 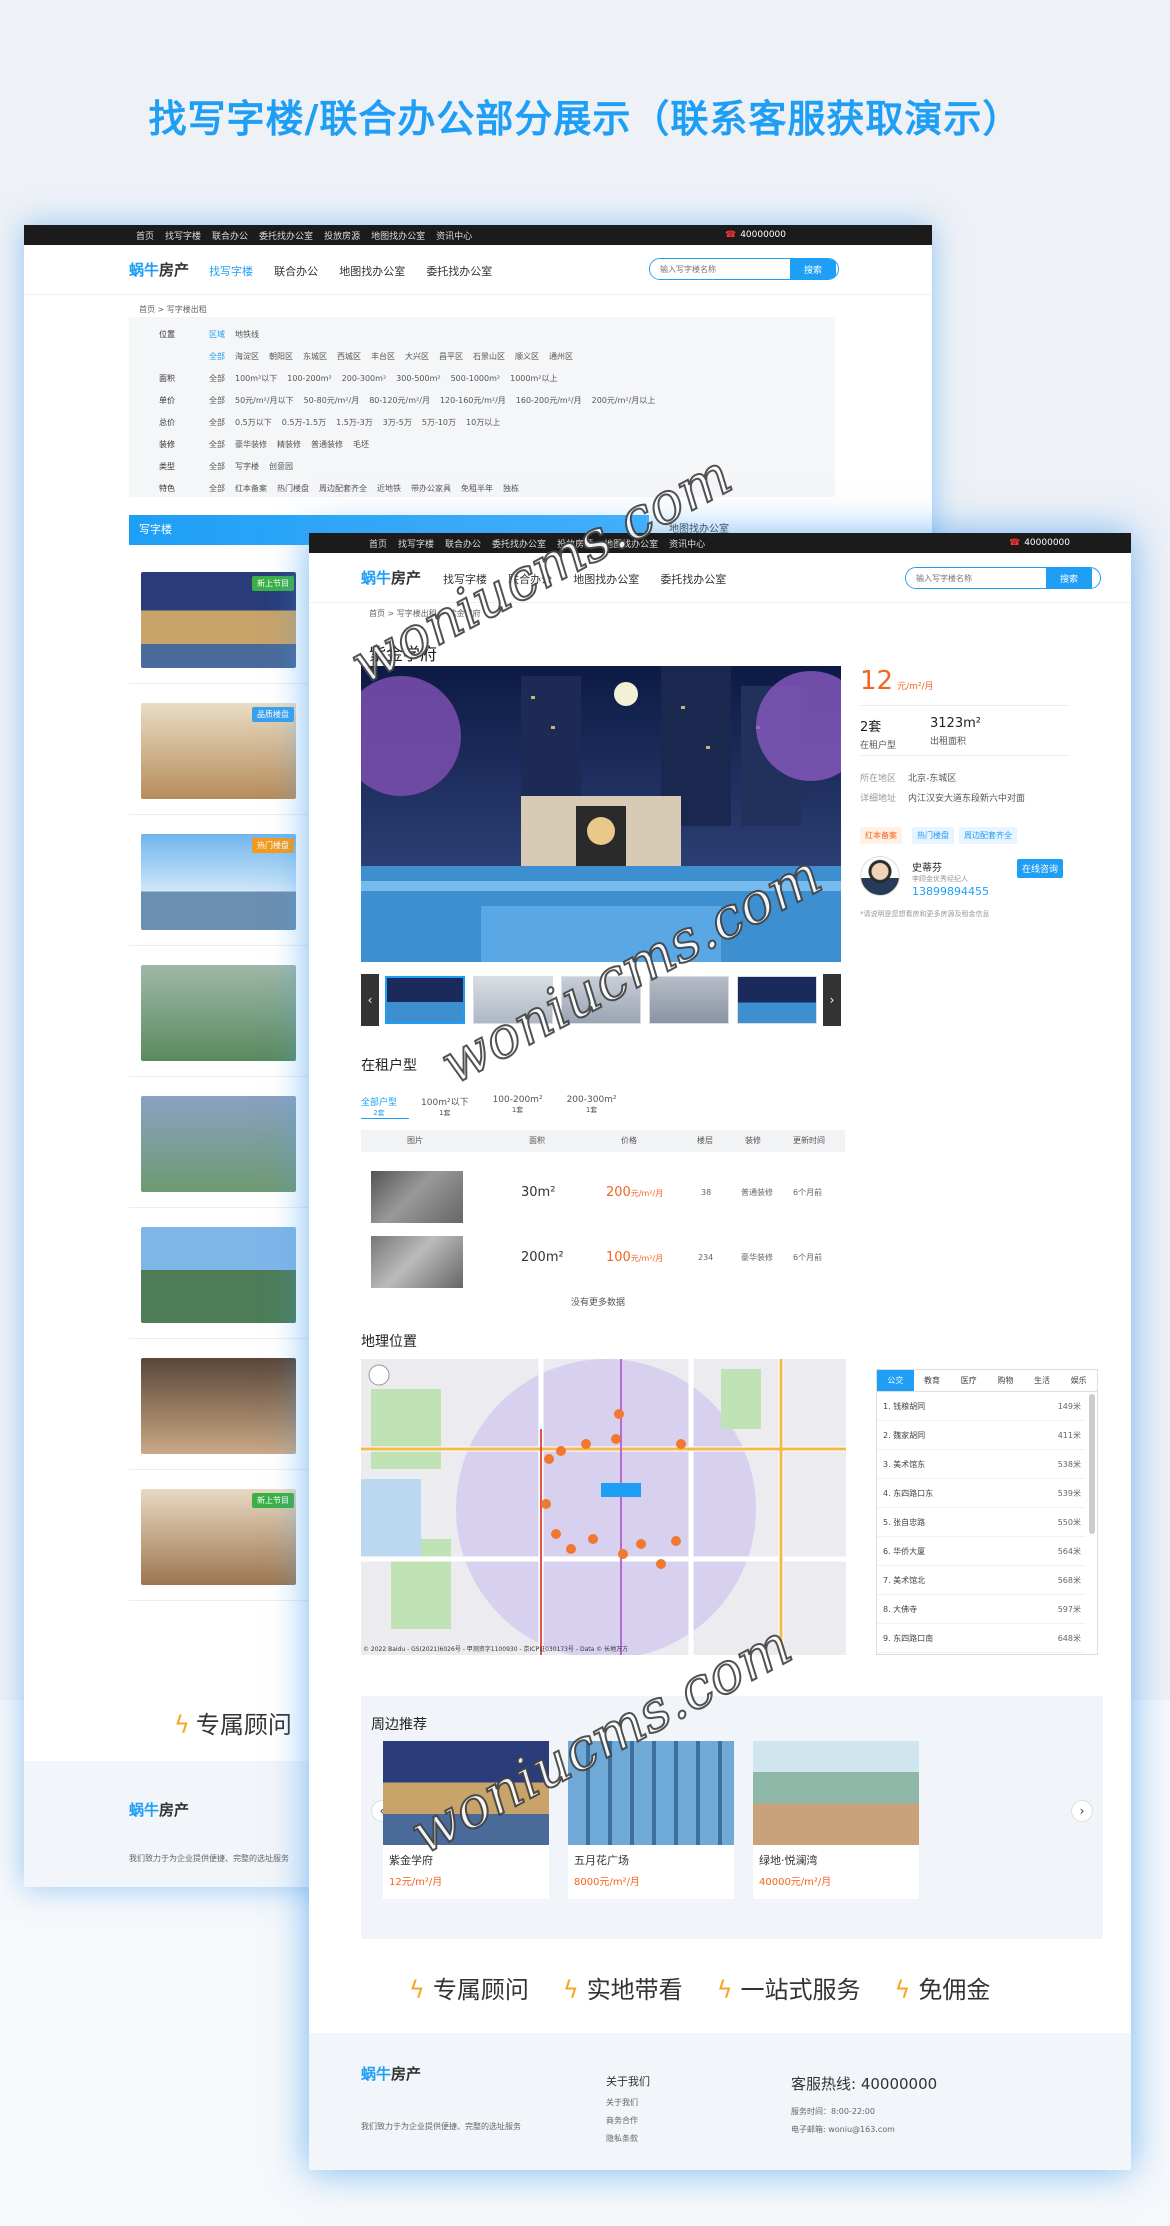 What do you see at coordinates (364, 378) in the screenshot?
I see `filter-option: 200-300m²` at bounding box center [364, 378].